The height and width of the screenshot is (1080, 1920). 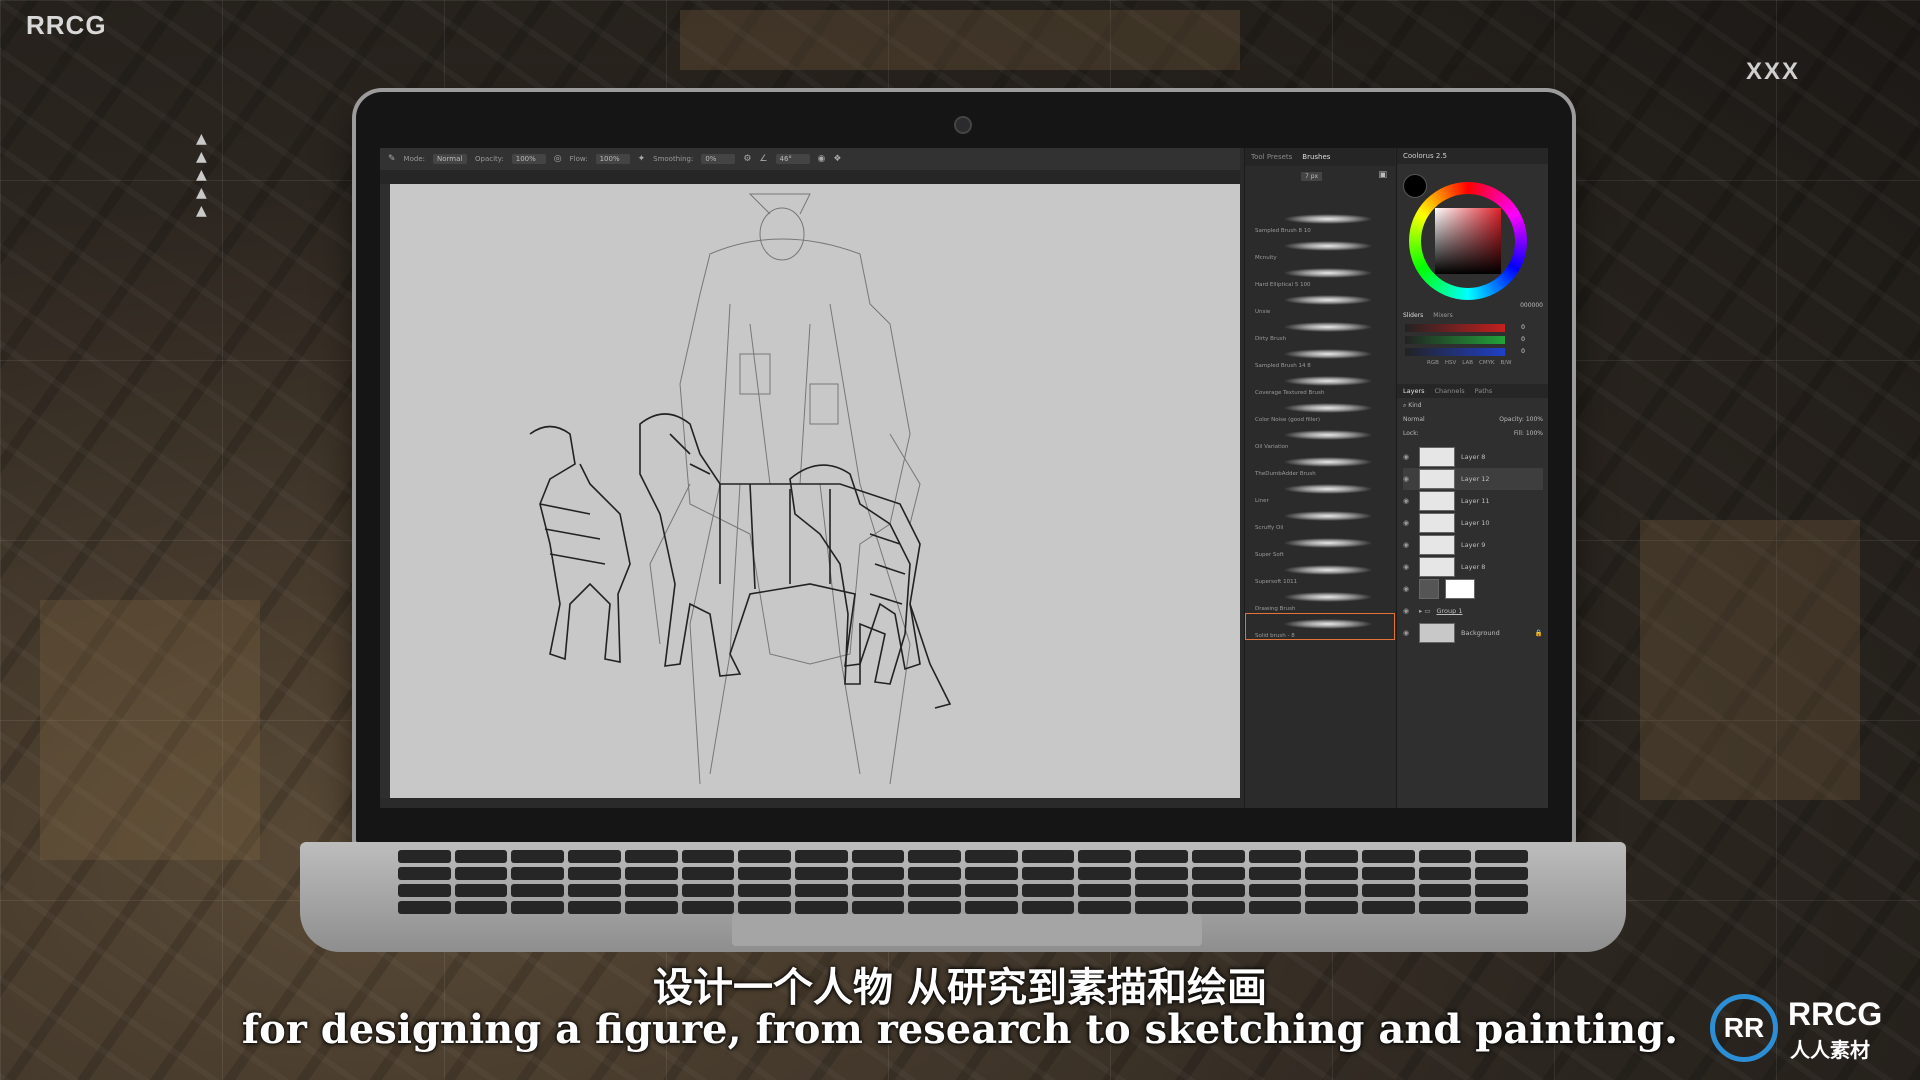 What do you see at coordinates (1316, 157) in the screenshot?
I see `tab-brushes: Brushes` at bounding box center [1316, 157].